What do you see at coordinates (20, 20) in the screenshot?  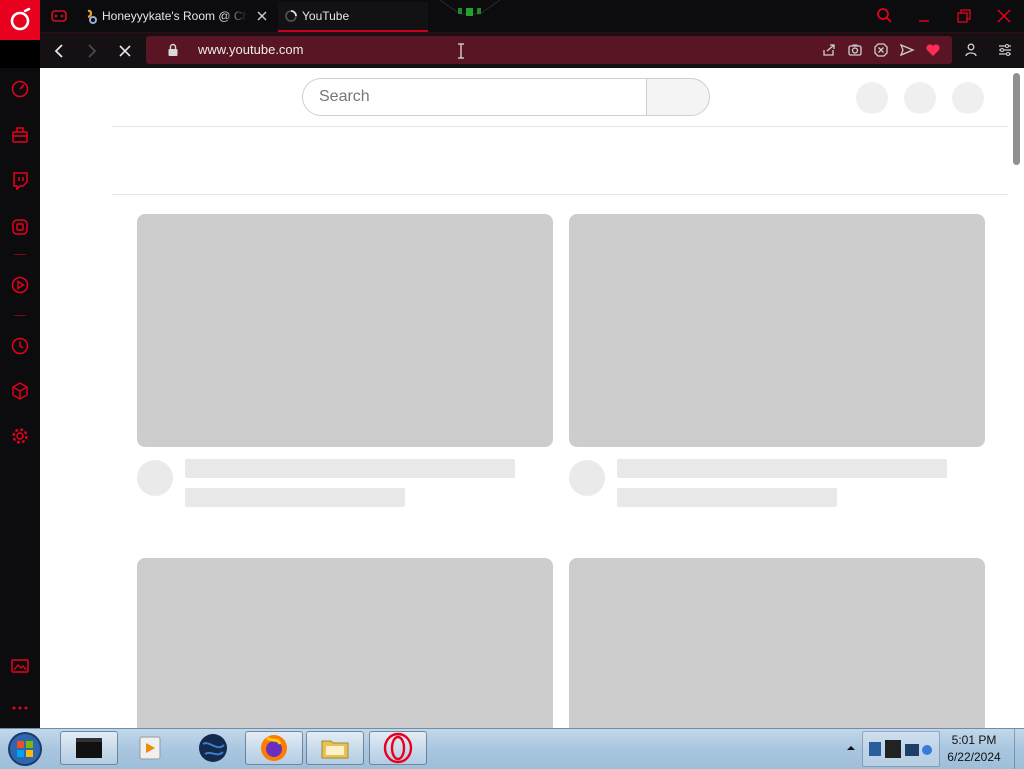 I see `opera-gx-logo` at bounding box center [20, 20].